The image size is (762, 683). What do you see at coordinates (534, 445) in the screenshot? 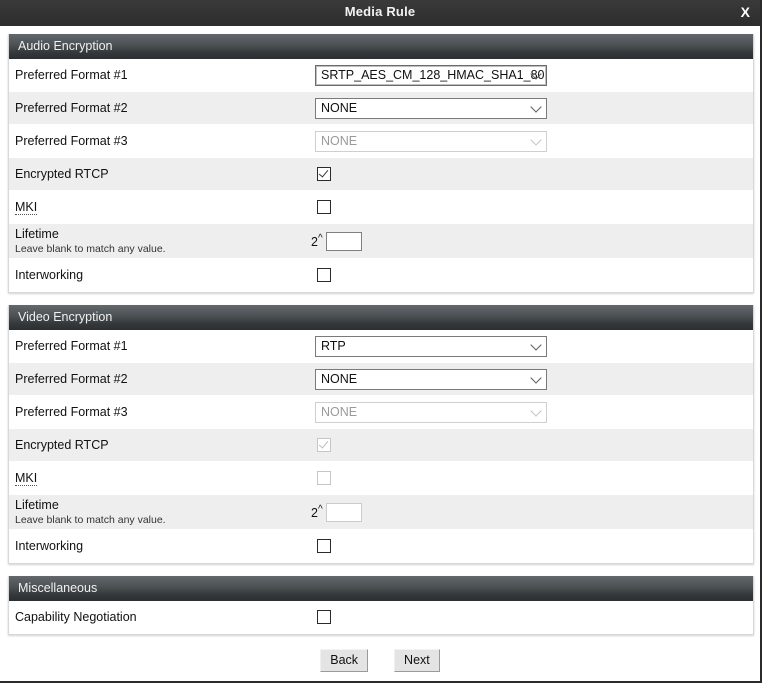
I see `field-video-encrypted-rtcp` at bounding box center [534, 445].